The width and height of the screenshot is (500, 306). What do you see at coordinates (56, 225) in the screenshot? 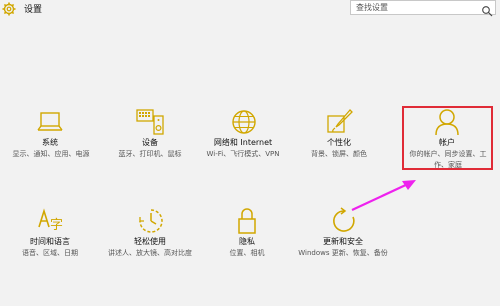
I see `svg-text: 字` at bounding box center [56, 225].